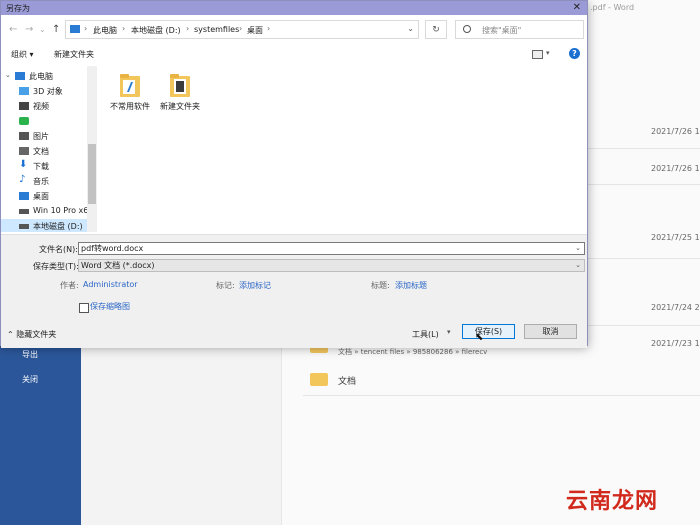  I want to click on sidebar-item-pictures: 图片, so click(49, 136).